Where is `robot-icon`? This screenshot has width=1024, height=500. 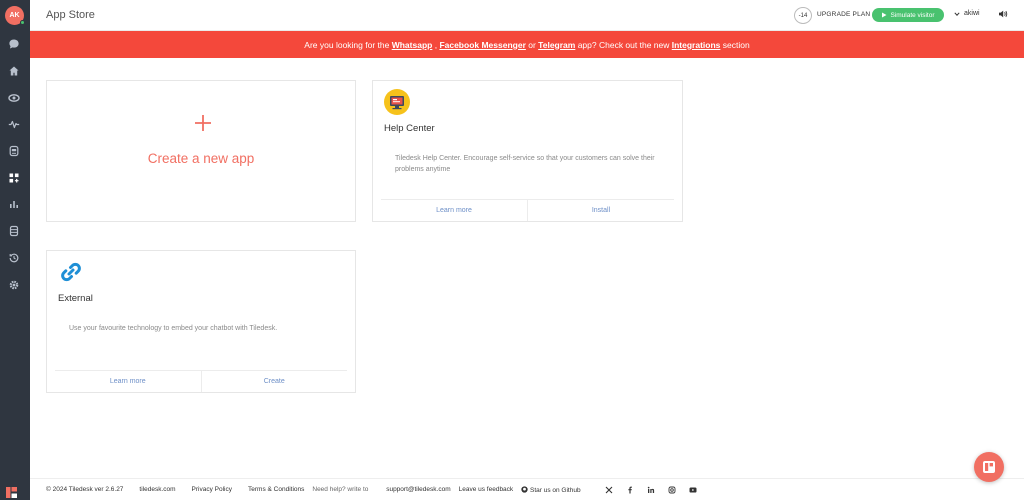 robot-icon is located at coordinates (14, 151).